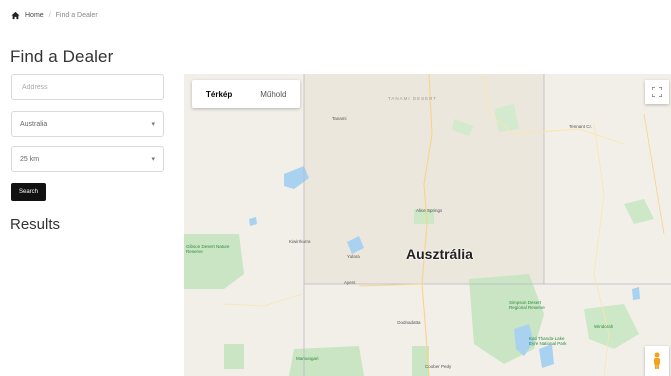  I want to click on results-title: Results, so click(35, 224).